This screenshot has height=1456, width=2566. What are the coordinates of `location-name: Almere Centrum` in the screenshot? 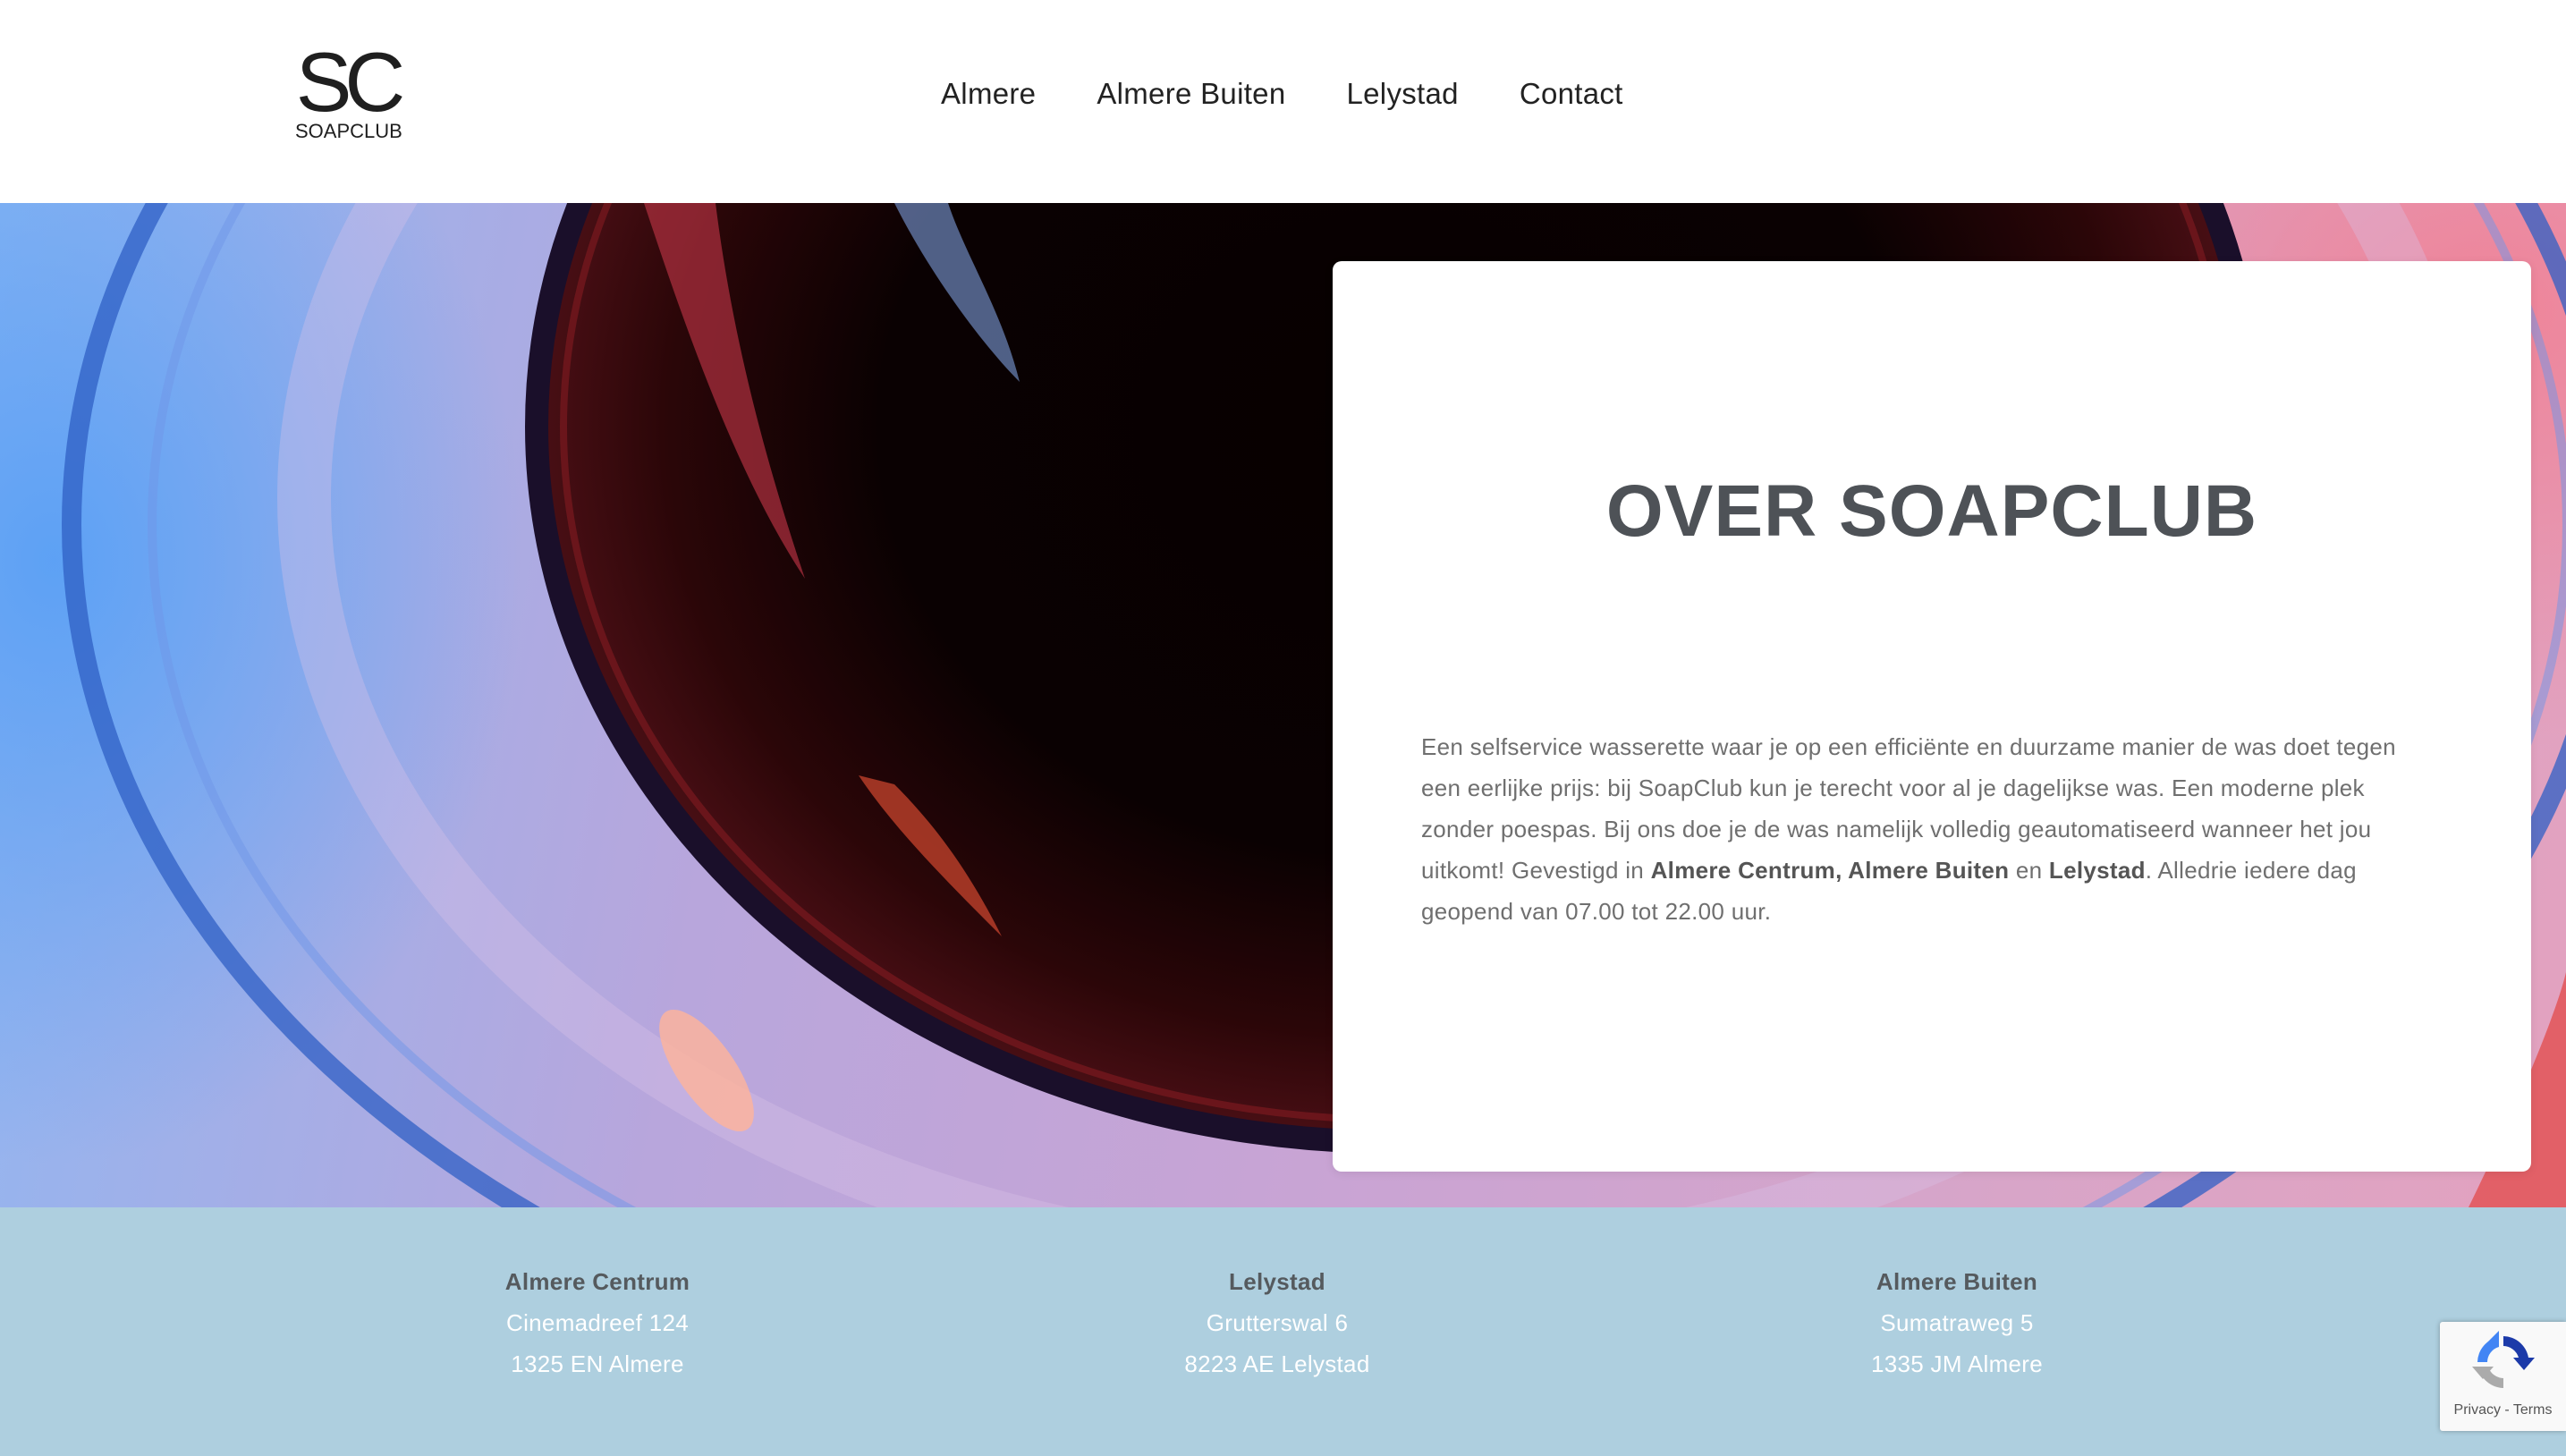 It's located at (597, 1281).